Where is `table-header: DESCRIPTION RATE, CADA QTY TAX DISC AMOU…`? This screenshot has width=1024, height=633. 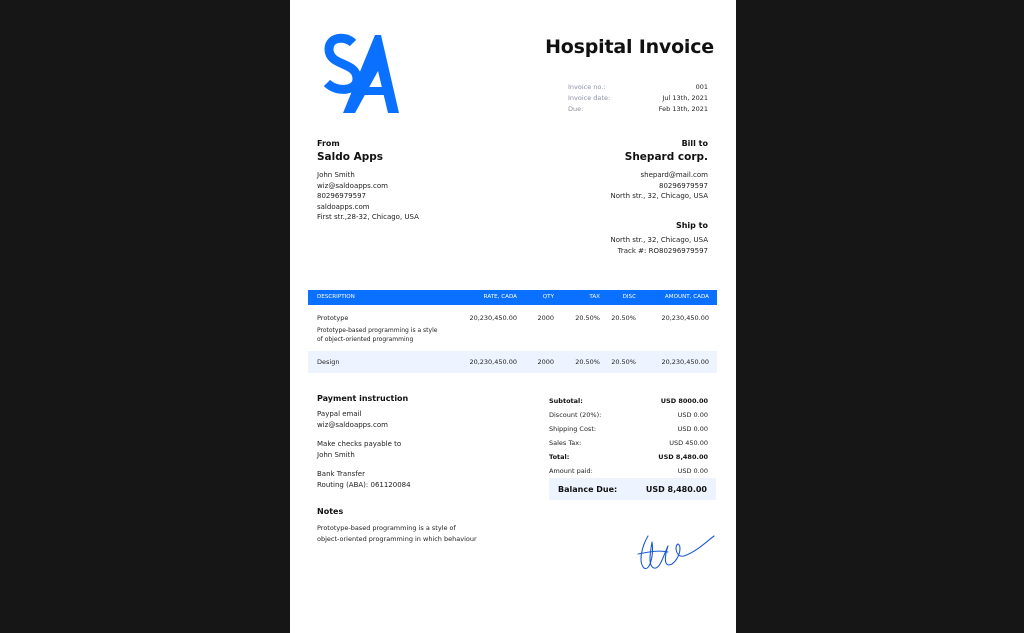 table-header: DESCRIPTION RATE, CADA QTY TAX DISC AMOU… is located at coordinates (512, 297).